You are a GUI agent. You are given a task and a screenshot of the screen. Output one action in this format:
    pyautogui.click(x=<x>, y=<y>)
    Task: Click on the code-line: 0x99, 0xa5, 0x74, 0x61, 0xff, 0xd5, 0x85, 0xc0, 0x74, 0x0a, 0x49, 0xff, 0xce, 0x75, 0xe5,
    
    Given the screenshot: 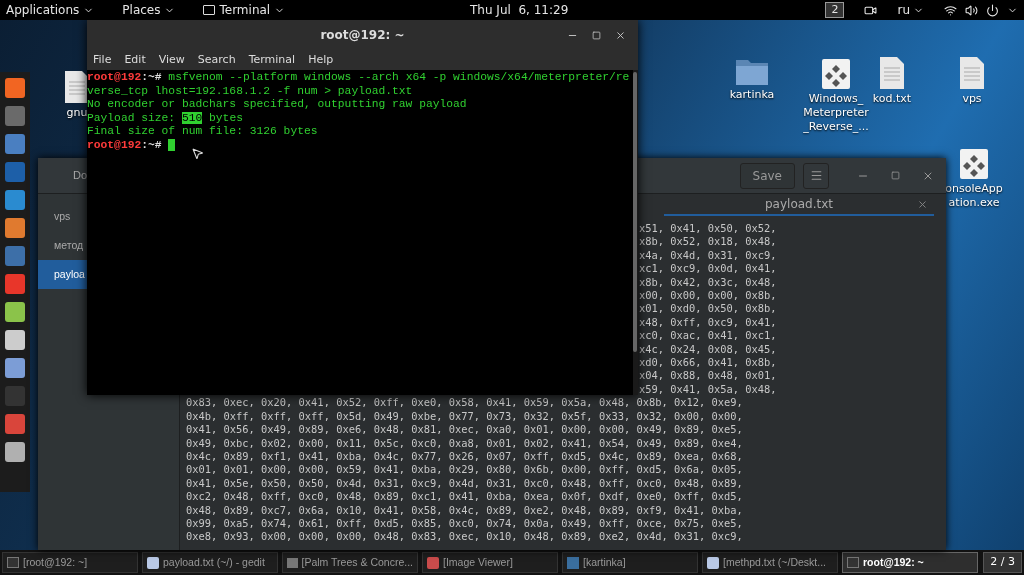 What is the action you would take?
    pyautogui.click(x=465, y=523)
    